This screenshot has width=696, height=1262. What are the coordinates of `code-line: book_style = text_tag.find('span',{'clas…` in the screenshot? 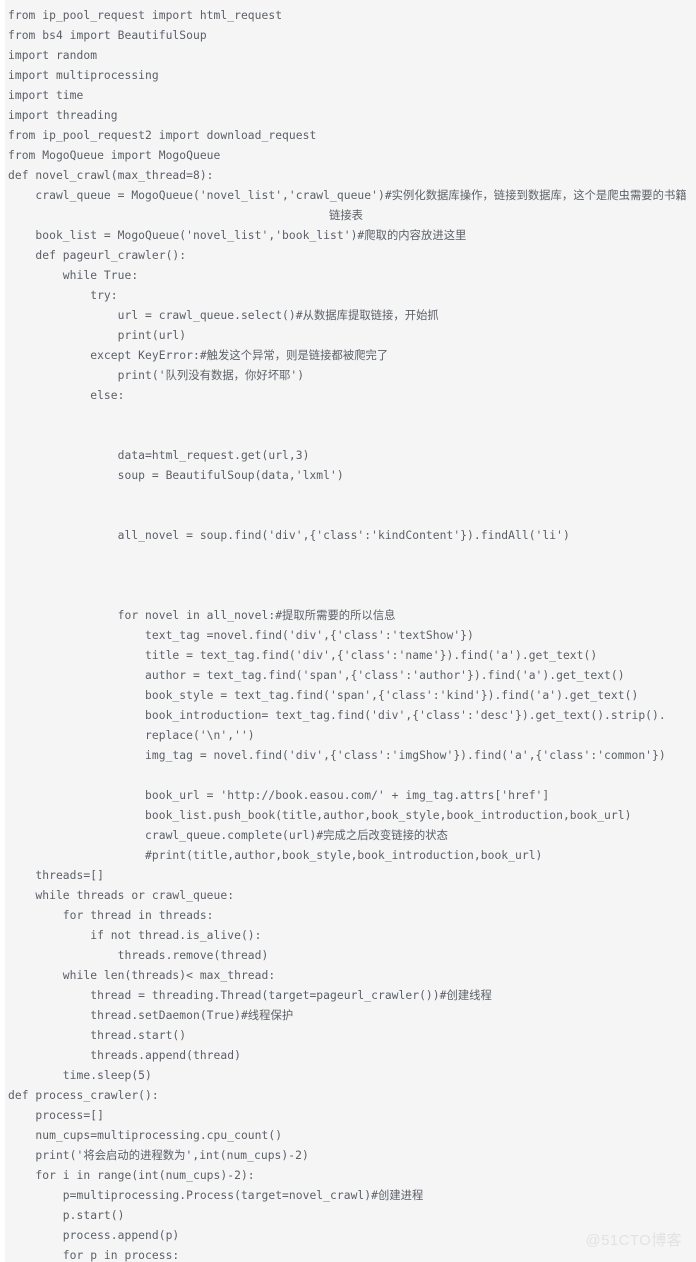 It's located at (323, 695).